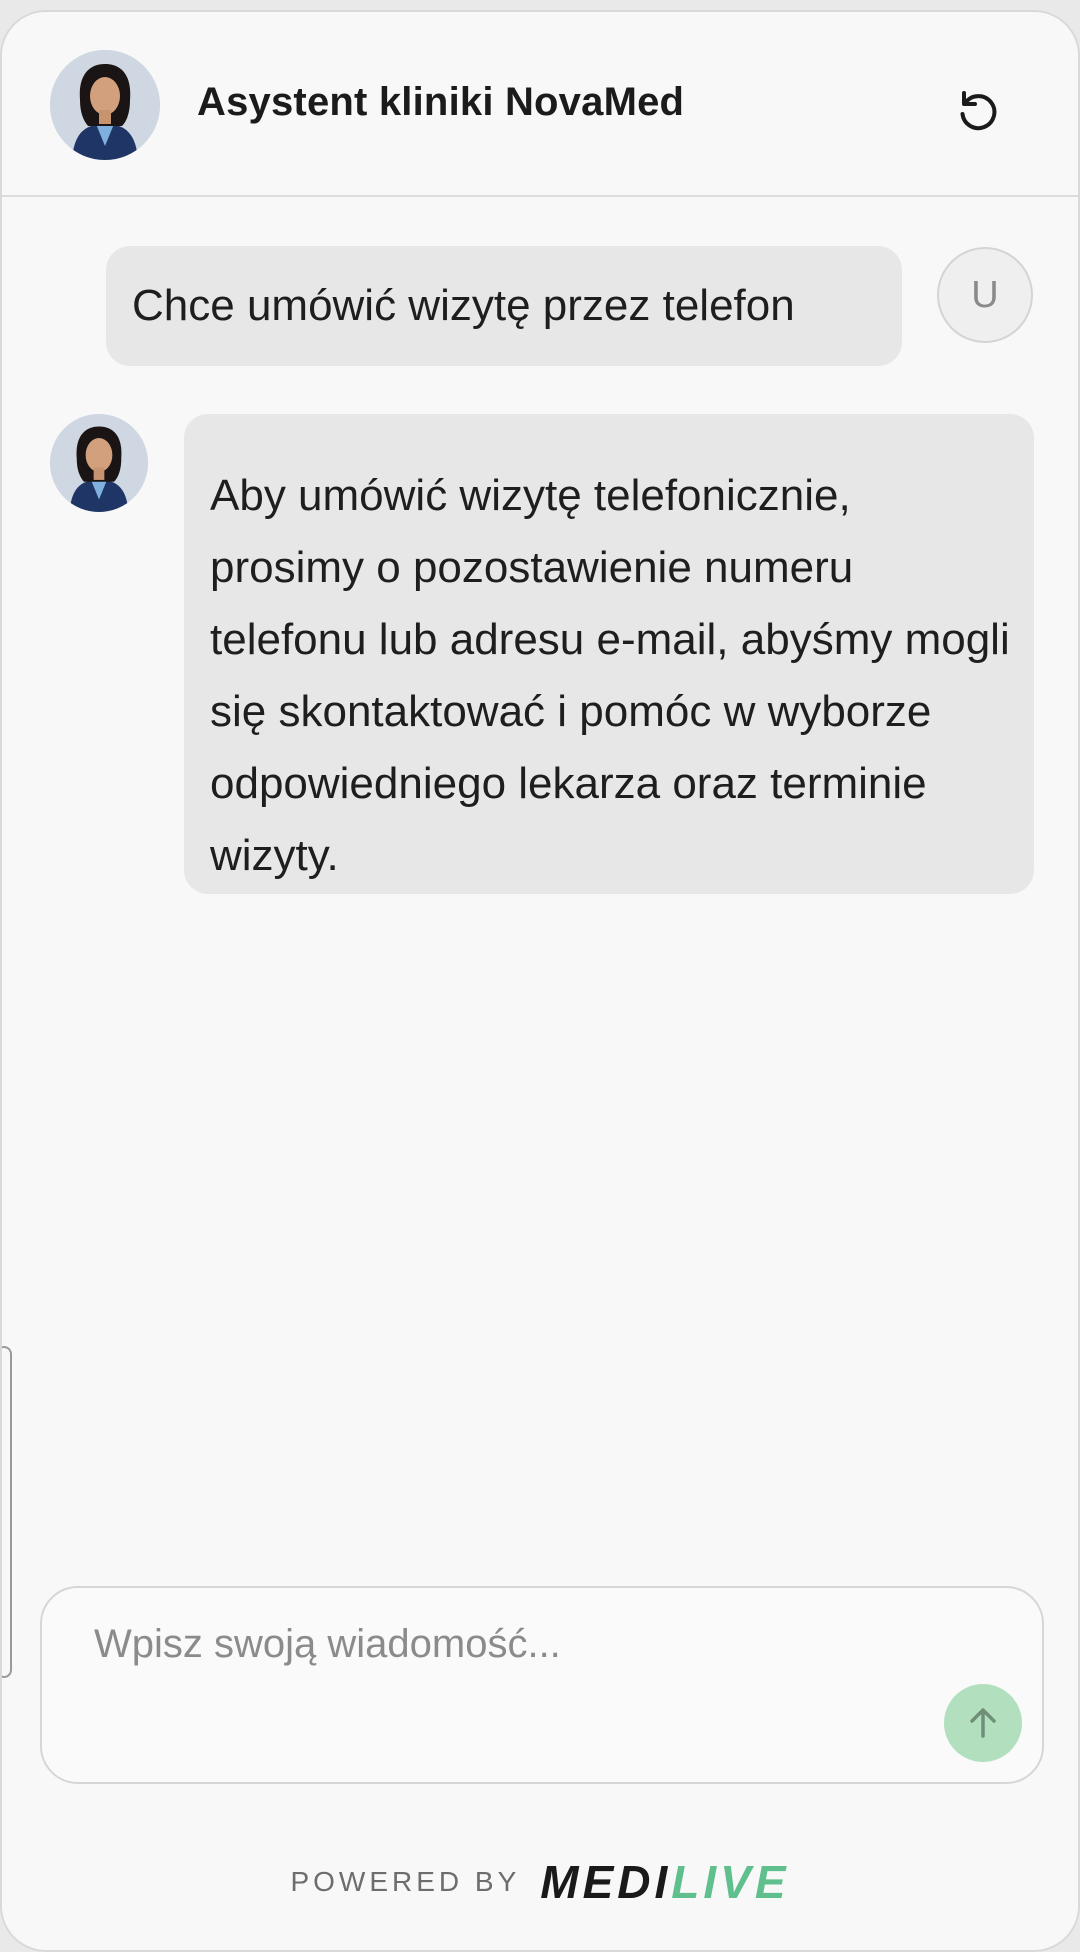 Image resolution: width=1080 pixels, height=1952 pixels. I want to click on user-message-text: Chce umówić wizytę przez telefon, so click(463, 305).